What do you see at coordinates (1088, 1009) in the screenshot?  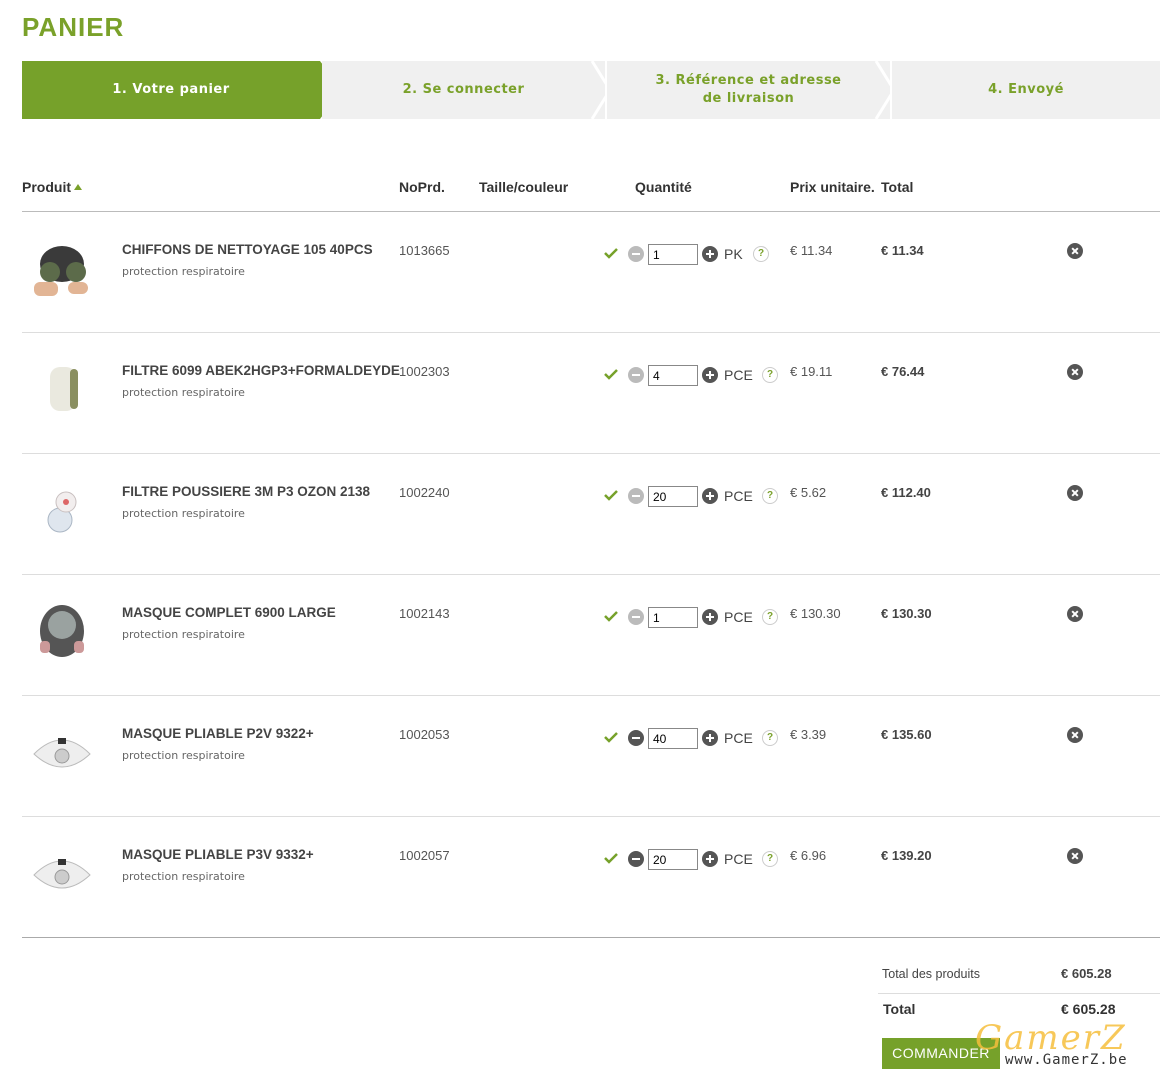 I see `total-value: € 605.28` at bounding box center [1088, 1009].